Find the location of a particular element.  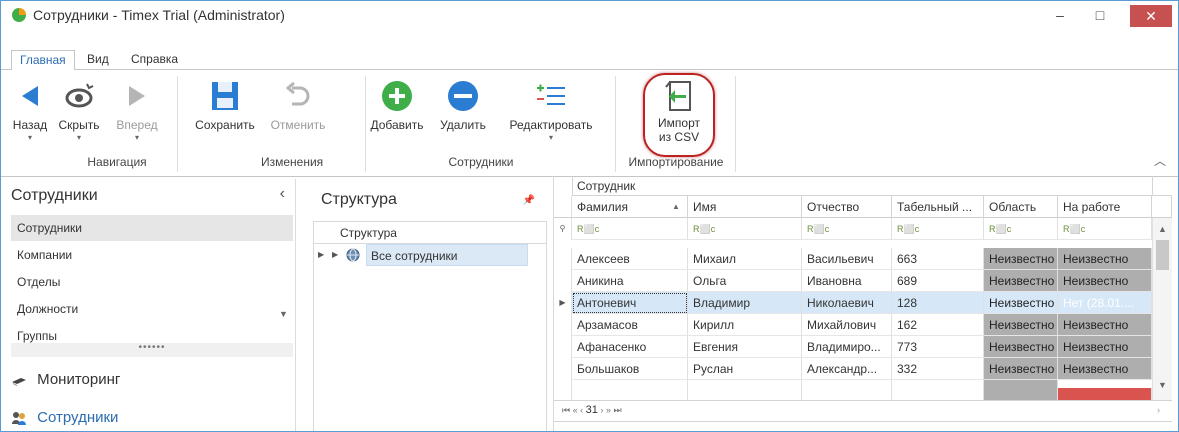

cell-lastname: Антоневич is located at coordinates (630, 303).